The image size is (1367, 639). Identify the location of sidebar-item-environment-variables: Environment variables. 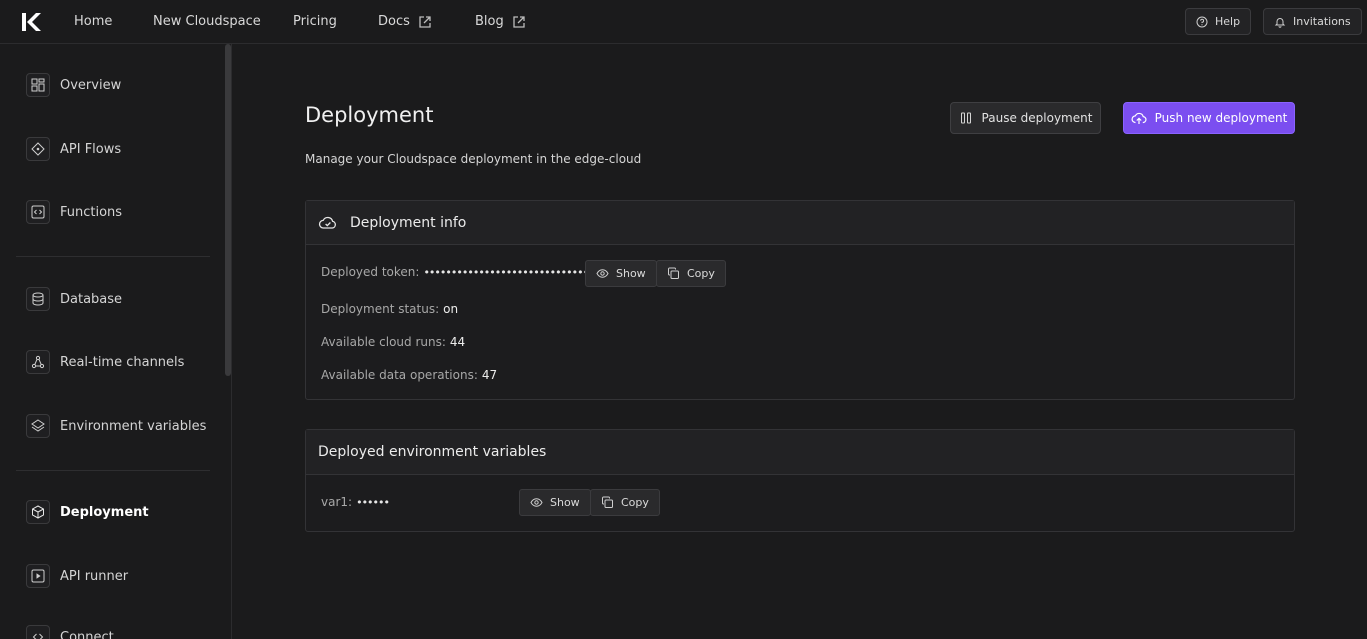
(116, 426).